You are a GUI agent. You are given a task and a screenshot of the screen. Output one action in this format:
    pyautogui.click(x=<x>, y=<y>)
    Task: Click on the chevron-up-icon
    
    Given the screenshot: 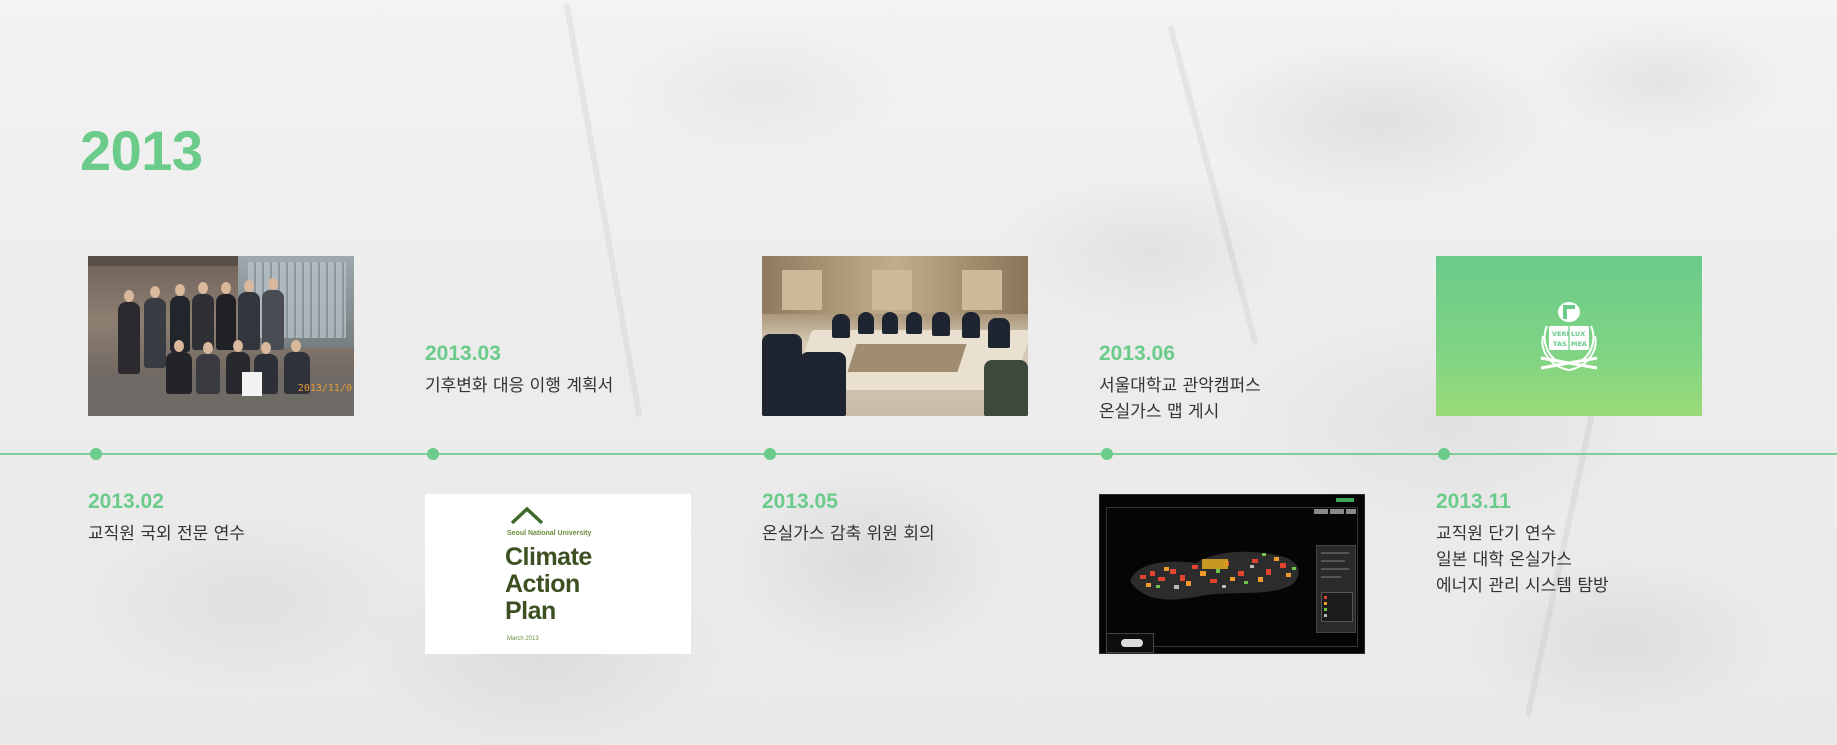 What is the action you would take?
    pyautogui.click(x=527, y=515)
    